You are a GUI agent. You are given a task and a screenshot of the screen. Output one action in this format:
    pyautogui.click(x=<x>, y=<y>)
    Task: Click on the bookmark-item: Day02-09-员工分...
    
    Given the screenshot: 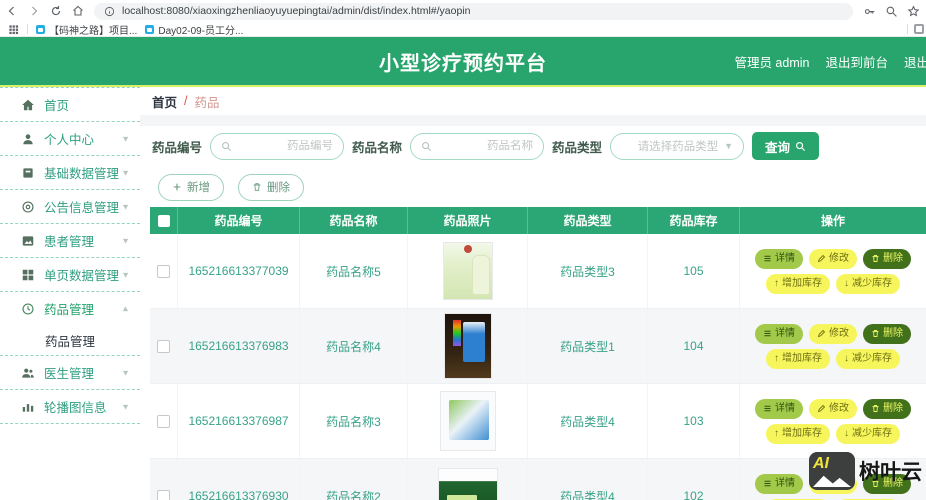 What is the action you would take?
    pyautogui.click(x=194, y=29)
    